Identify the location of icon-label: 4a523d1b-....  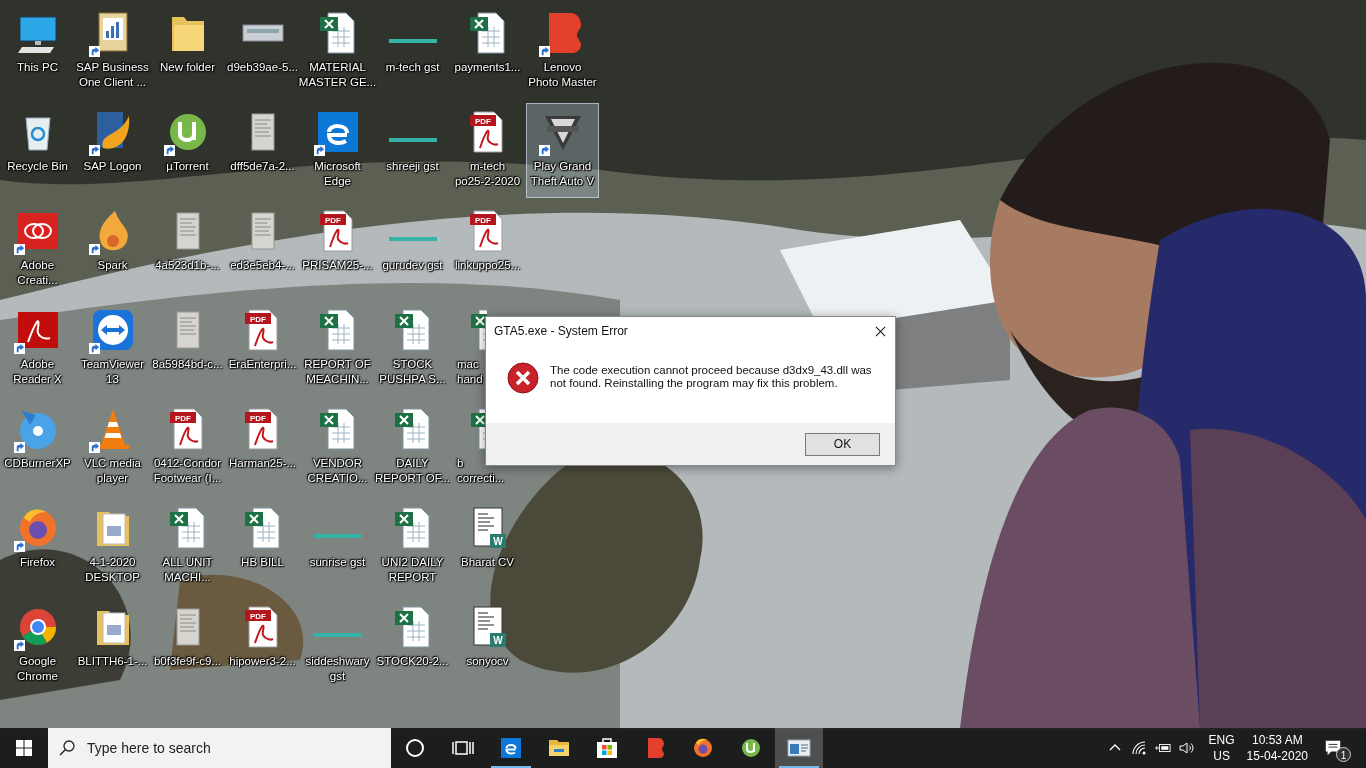
(187, 265).